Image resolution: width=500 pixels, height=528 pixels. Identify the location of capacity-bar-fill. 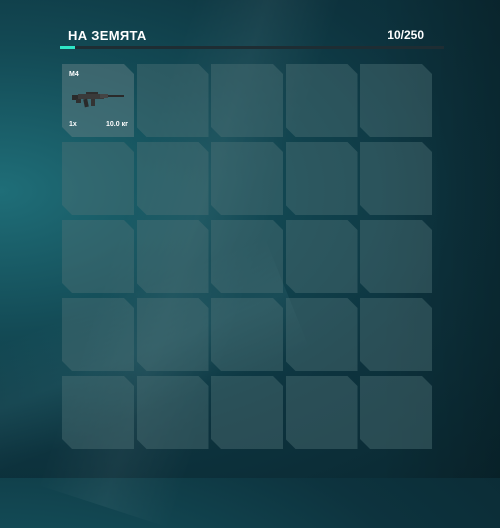
(68, 47).